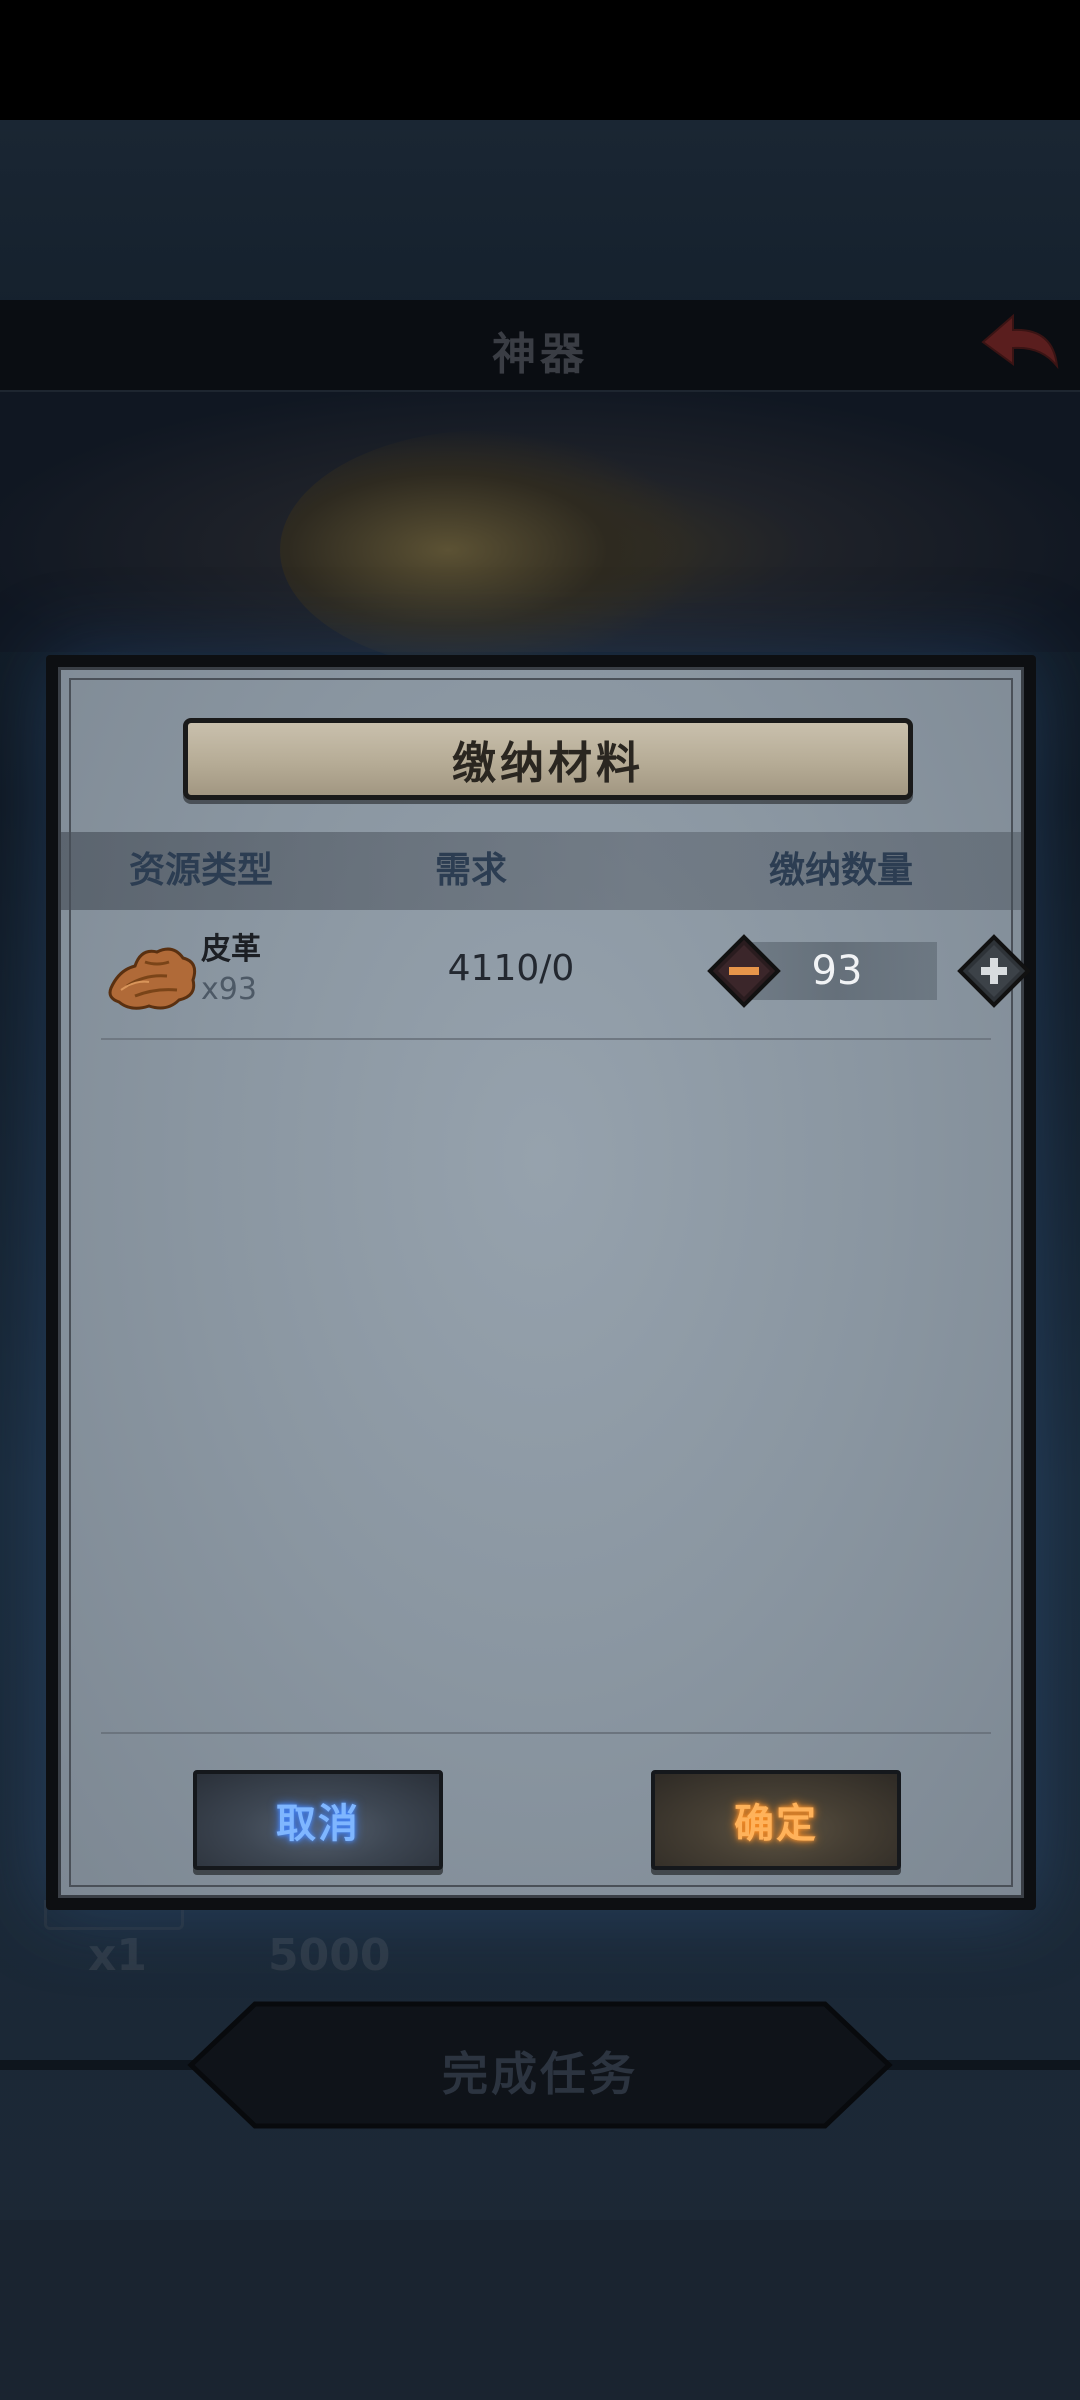 This screenshot has width=1080, height=2400. I want to click on divider, so click(546, 1733).